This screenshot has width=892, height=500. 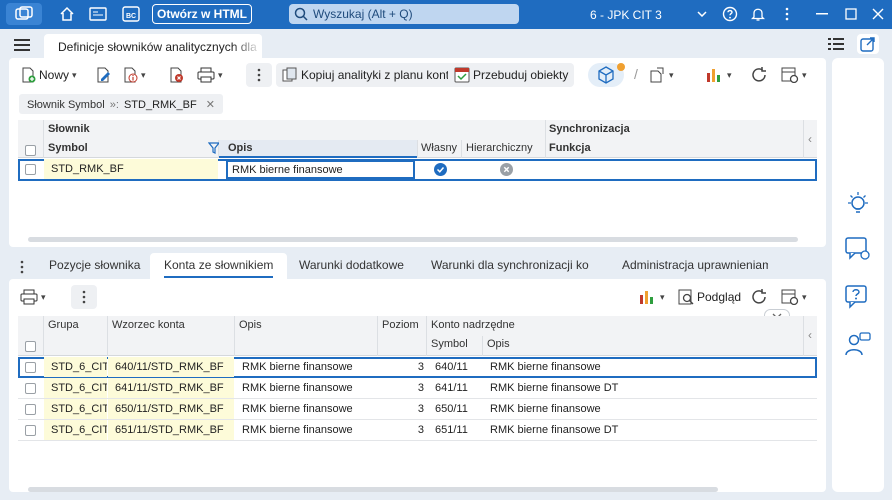 What do you see at coordinates (652, 297) in the screenshot?
I see `charts-button-2: ▾` at bounding box center [652, 297].